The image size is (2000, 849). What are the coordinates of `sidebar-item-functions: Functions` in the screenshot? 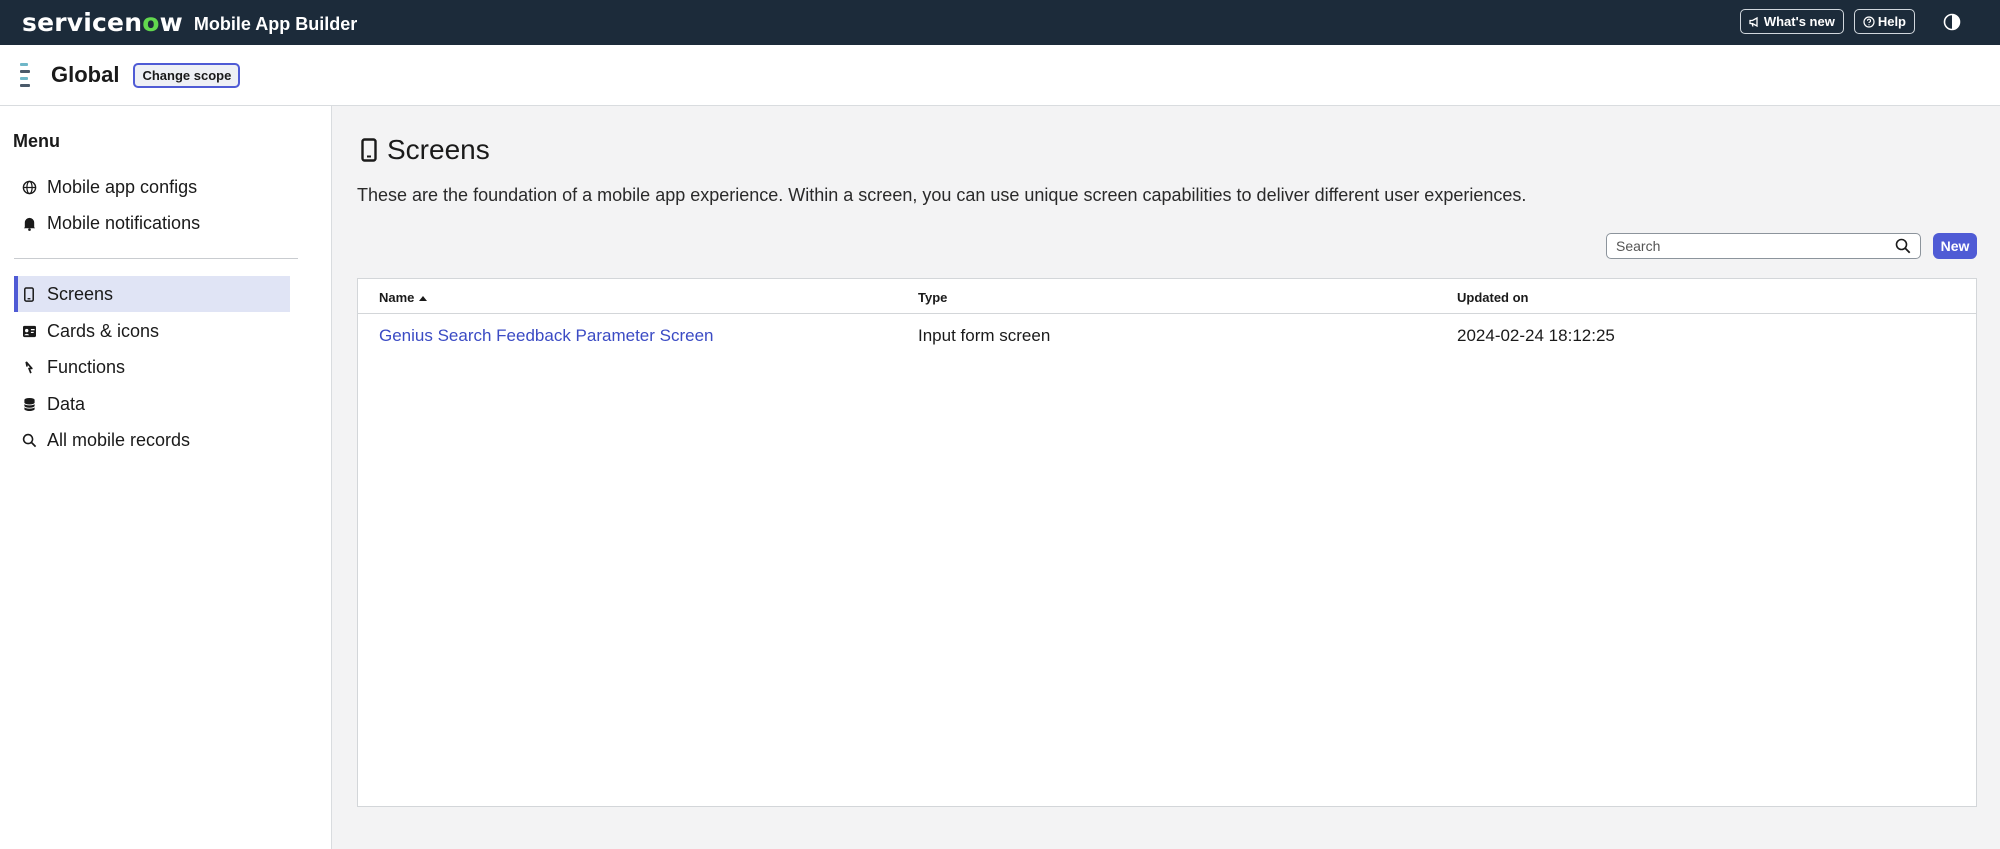 It's located at (152, 367).